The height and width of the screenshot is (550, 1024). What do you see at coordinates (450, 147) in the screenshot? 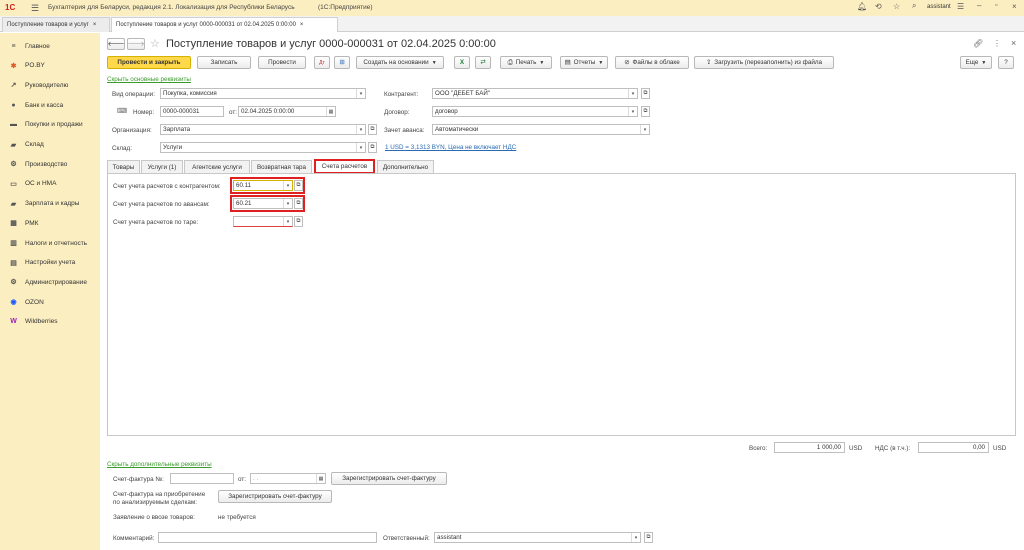
I see `exchange-rate-link: 1 USD = 3,1313 BYN, Цена не включает НДС` at bounding box center [450, 147].